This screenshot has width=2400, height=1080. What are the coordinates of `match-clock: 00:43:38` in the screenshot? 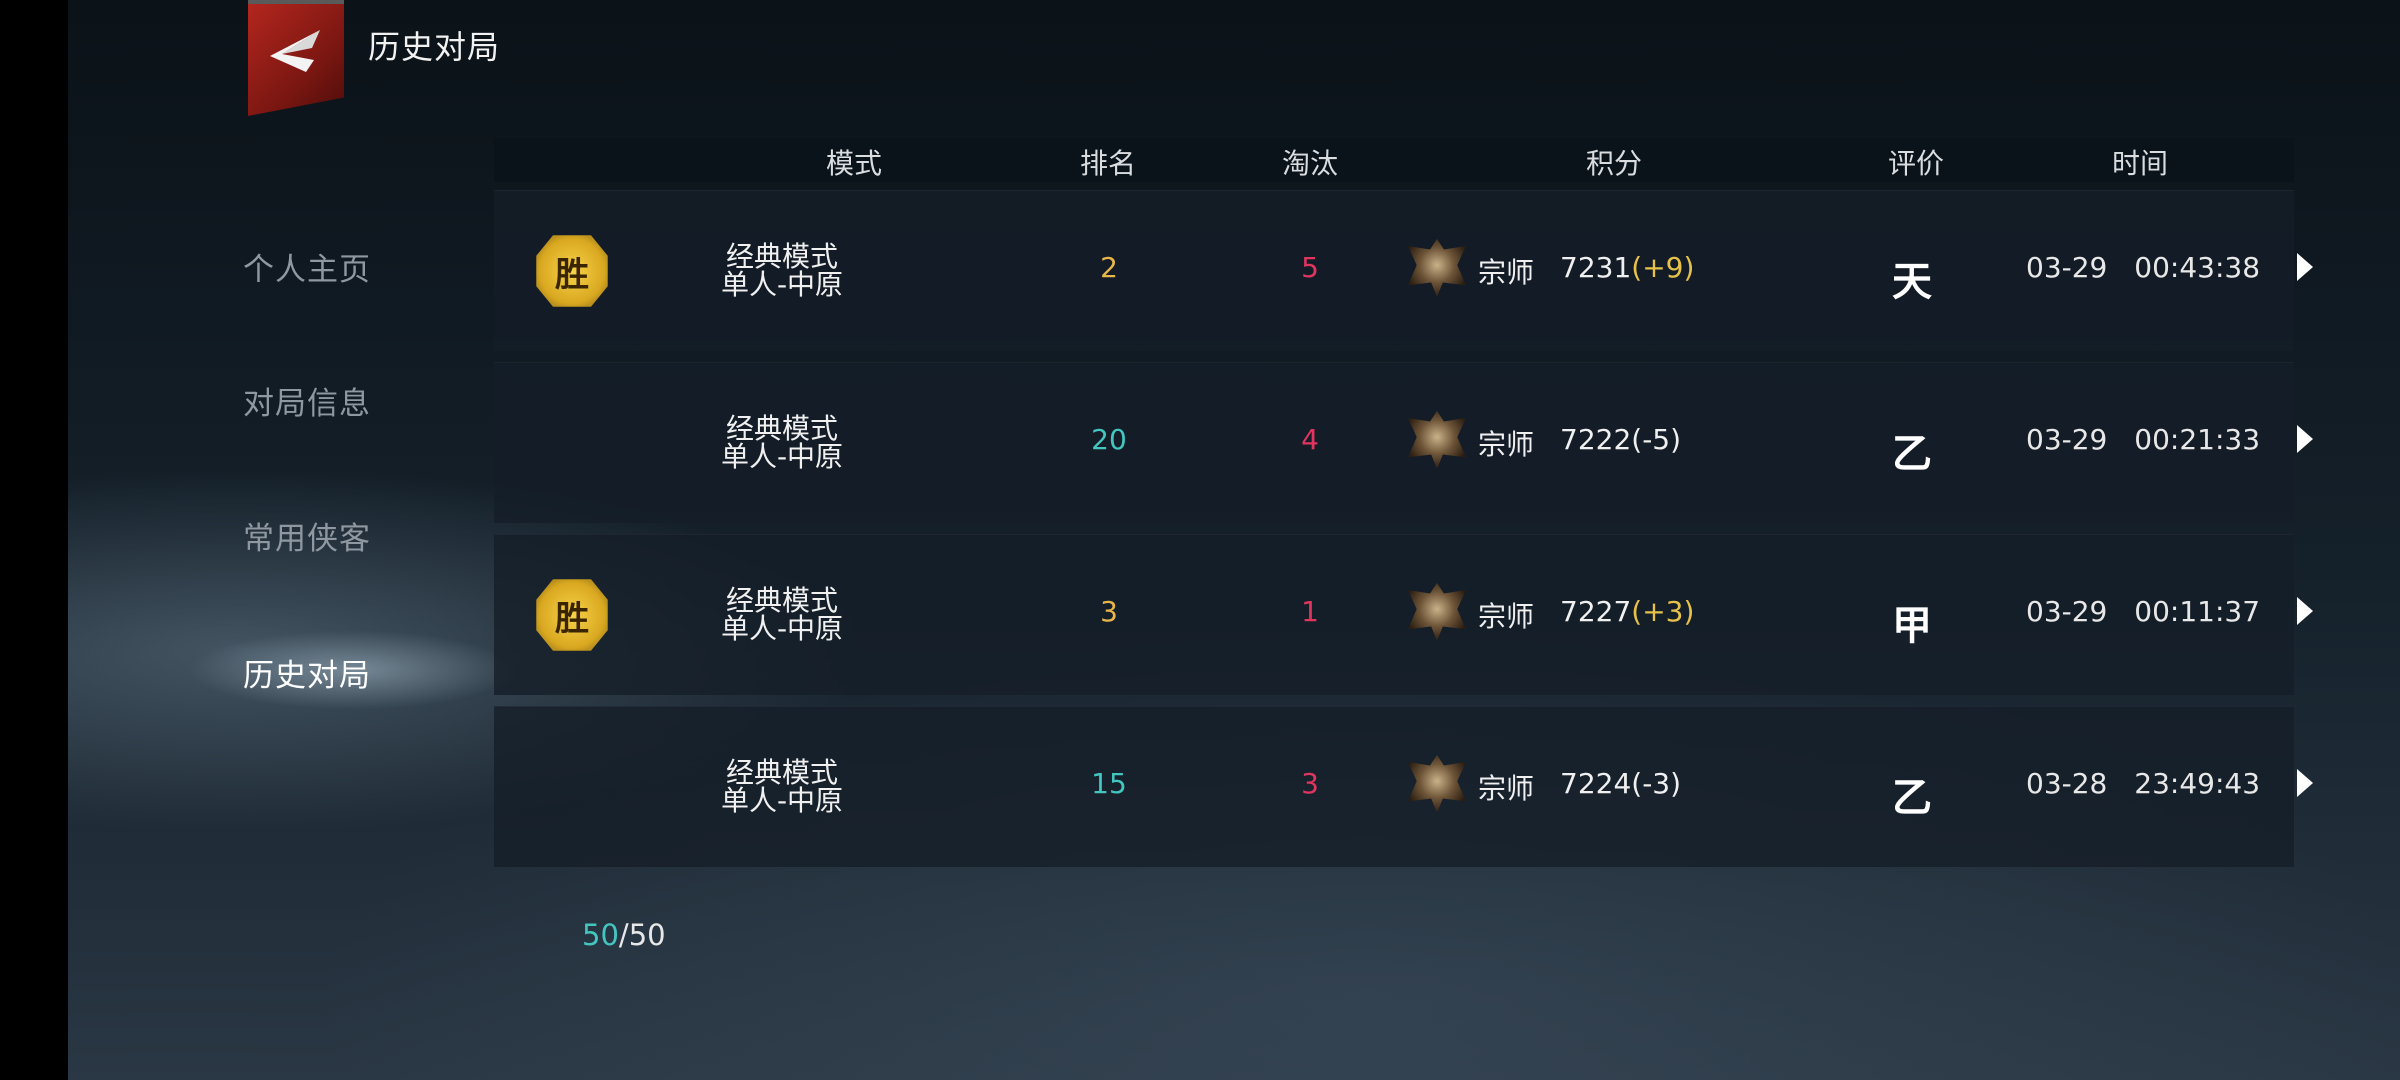 It's located at (2197, 267).